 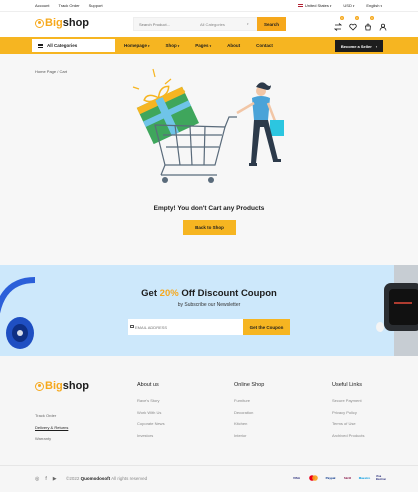 I want to click on footer-left-links: Track Order Delivery & Returns Warranty, so click(x=51, y=427).